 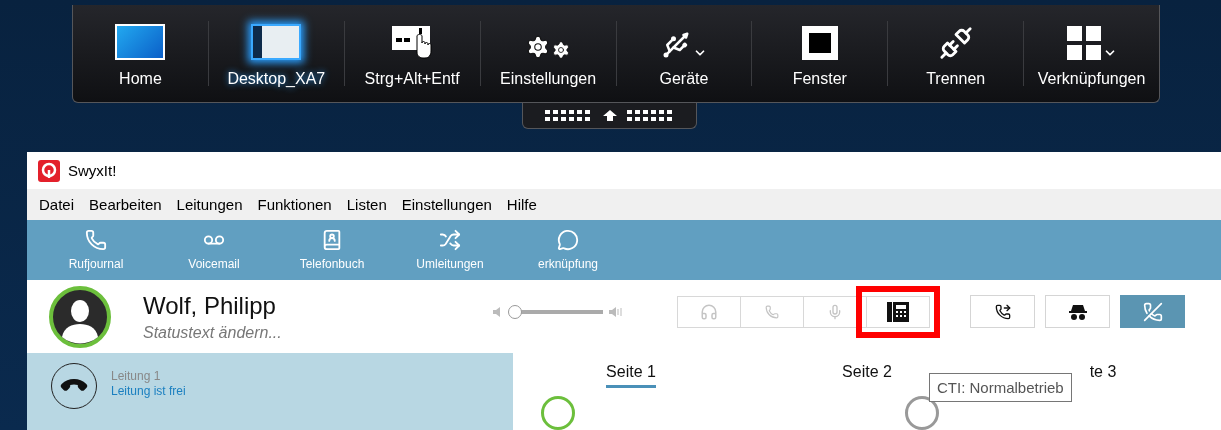 What do you see at coordinates (1103, 375) in the screenshot?
I see `page-tab: te 3` at bounding box center [1103, 375].